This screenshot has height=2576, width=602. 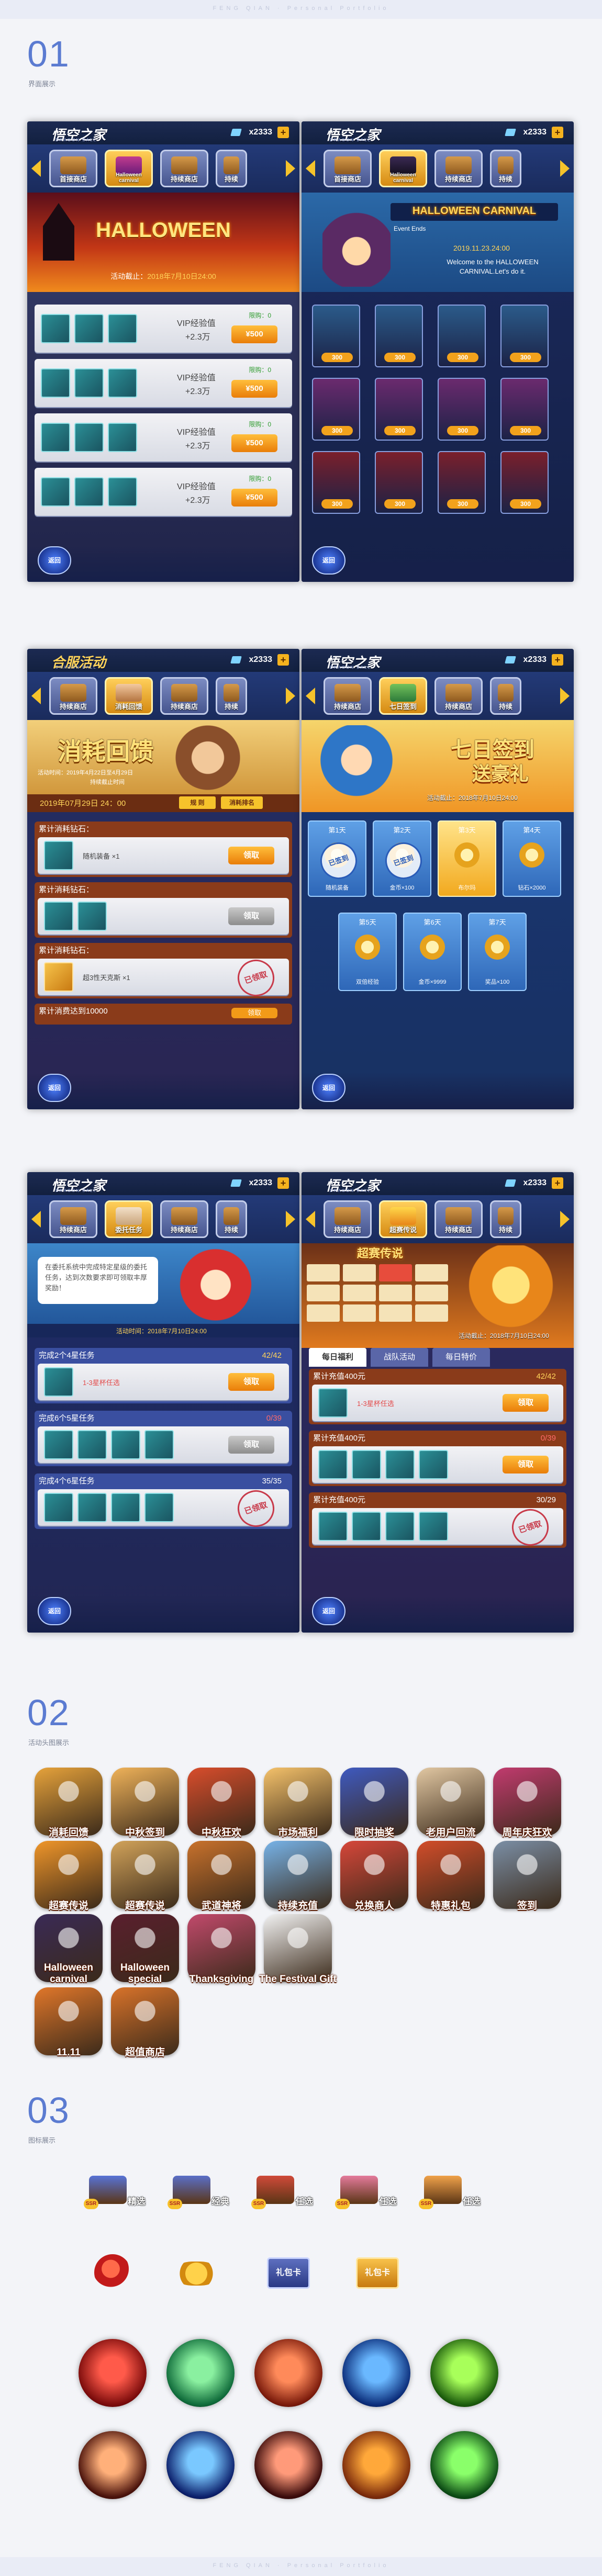 I want to click on activity-icon: 武道神将, so click(x=221, y=1876).